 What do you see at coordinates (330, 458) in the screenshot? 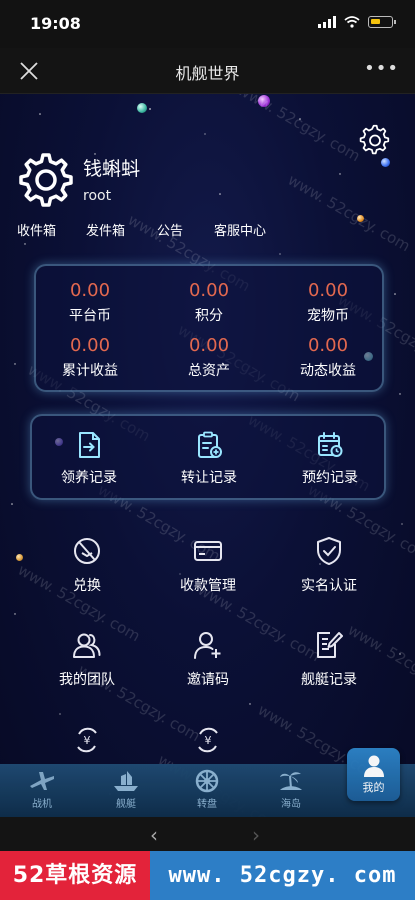
I see `reservation-record-button: 预约记录` at bounding box center [330, 458].